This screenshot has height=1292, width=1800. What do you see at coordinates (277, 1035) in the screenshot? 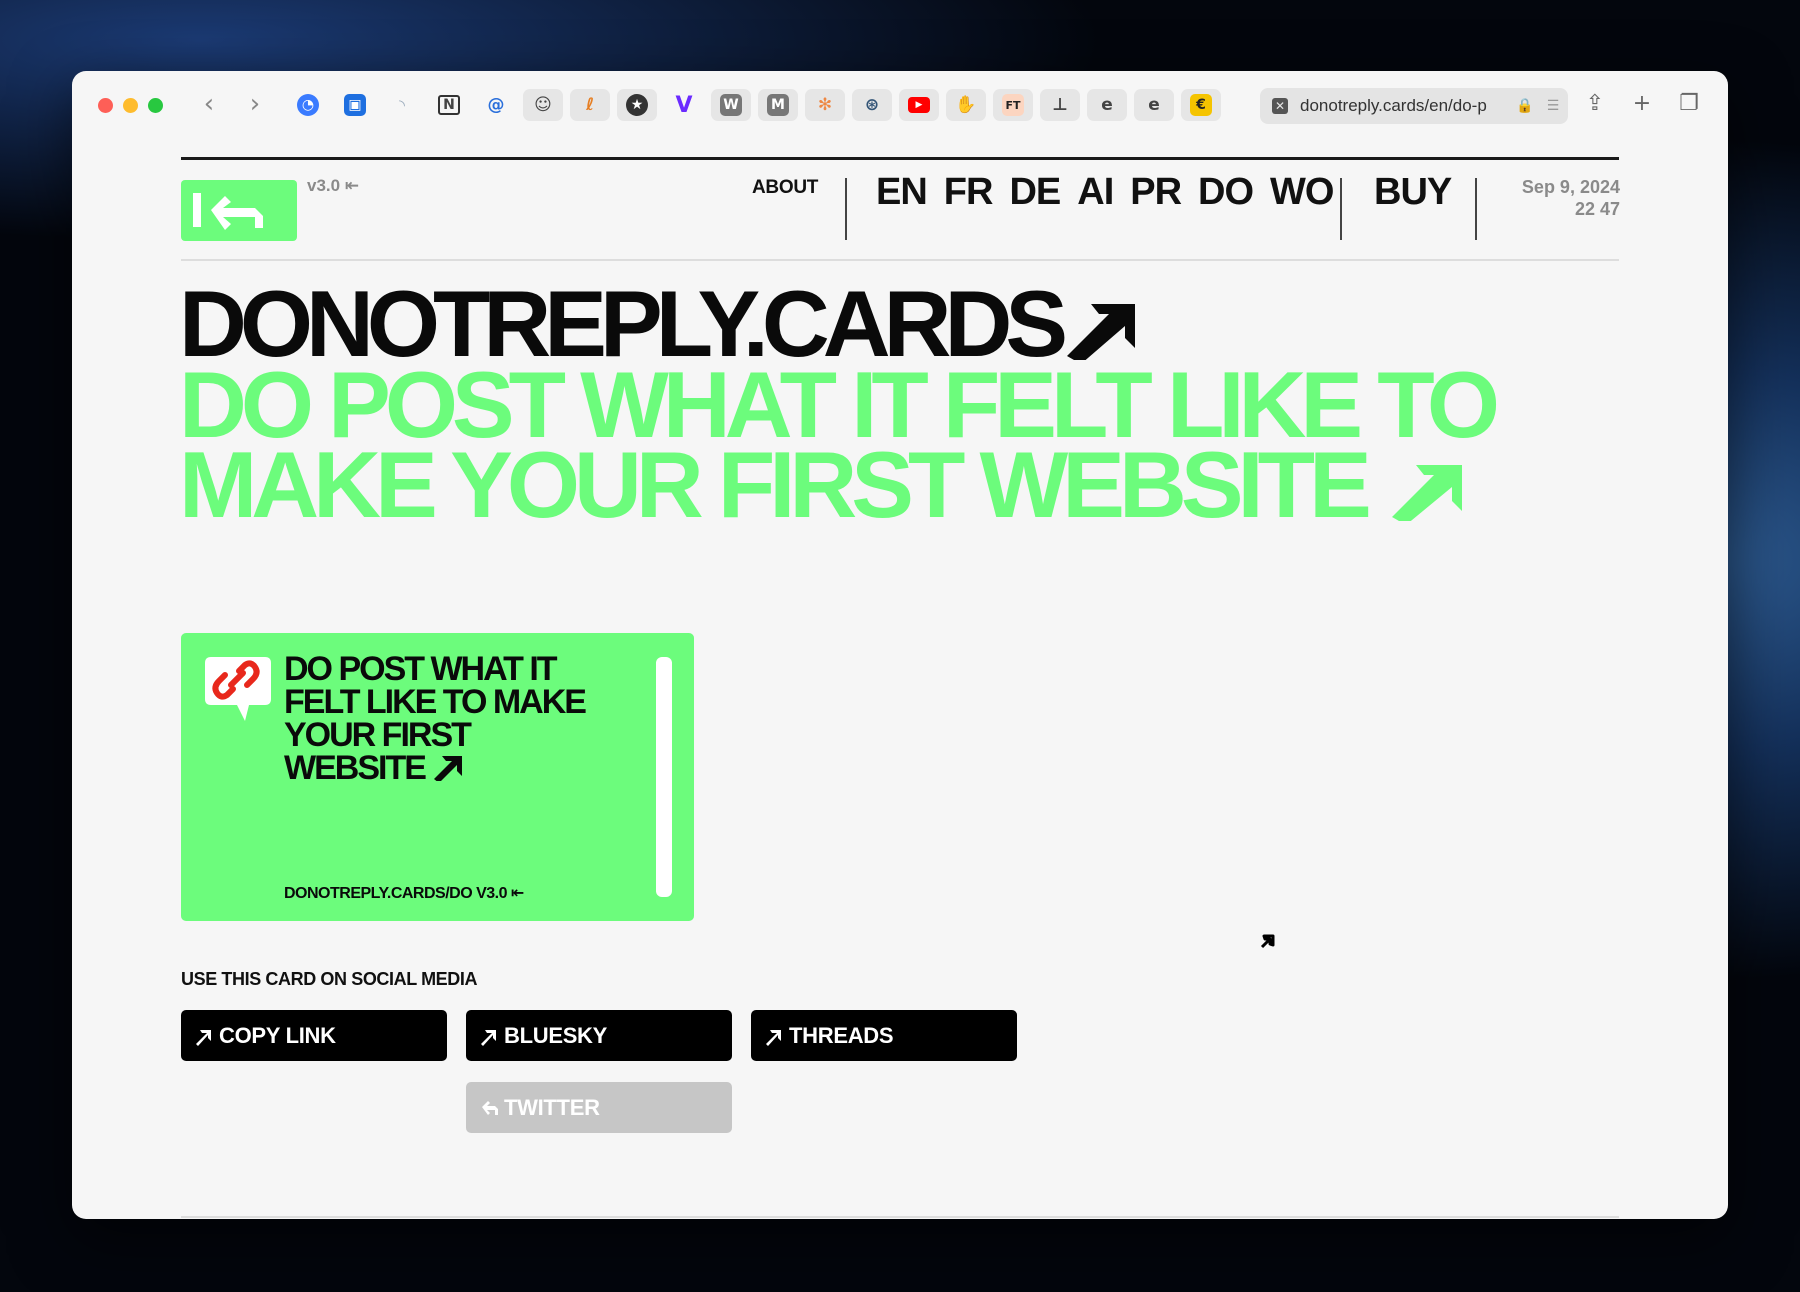
I see `copy-link-label: COPY LINK` at bounding box center [277, 1035].